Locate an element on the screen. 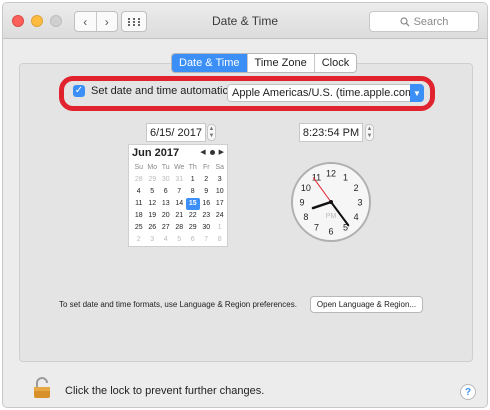 Image resolution: width=490 pixels, height=410 pixels. time-server-select: Apple Americas/U.S. (time.apple.com.) ▼ is located at coordinates (325, 93).